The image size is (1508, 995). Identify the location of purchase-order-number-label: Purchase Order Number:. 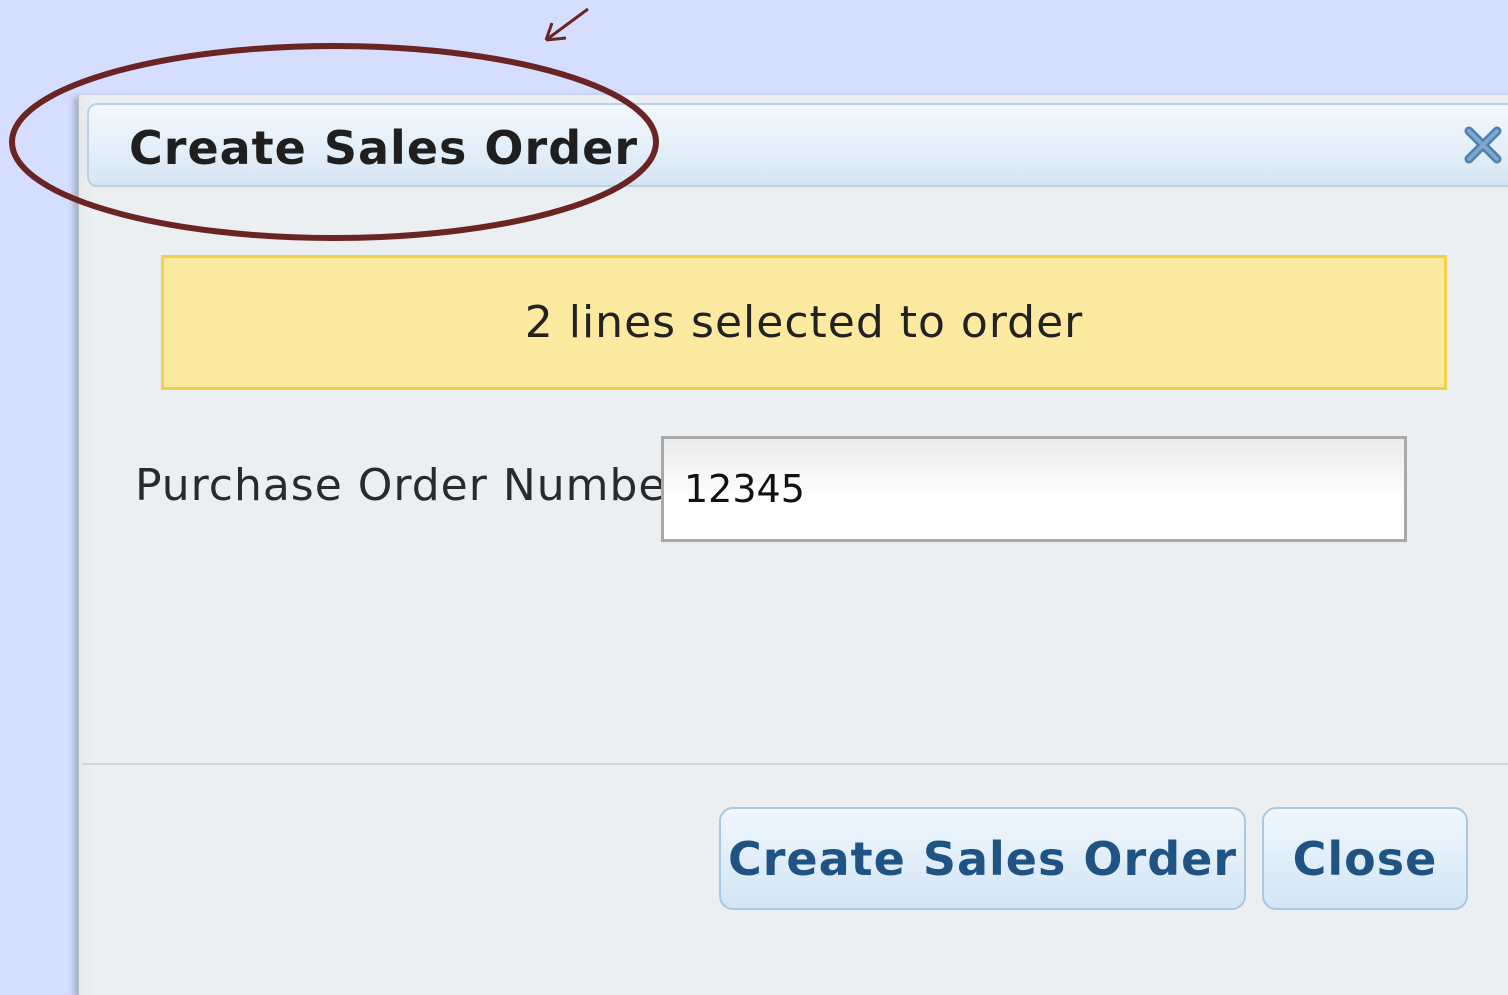
(418, 485).